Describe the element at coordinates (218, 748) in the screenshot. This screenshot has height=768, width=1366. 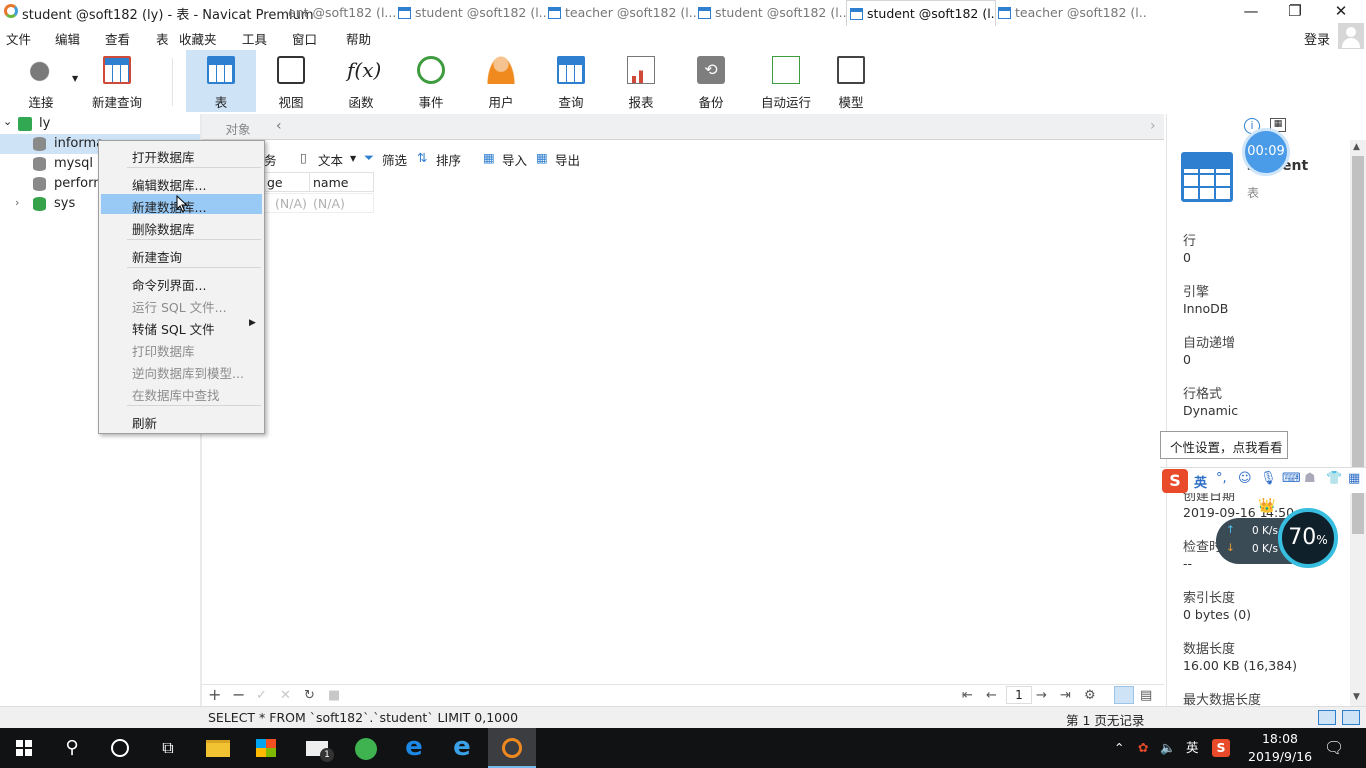
I see `file-explorer-icon` at that location.